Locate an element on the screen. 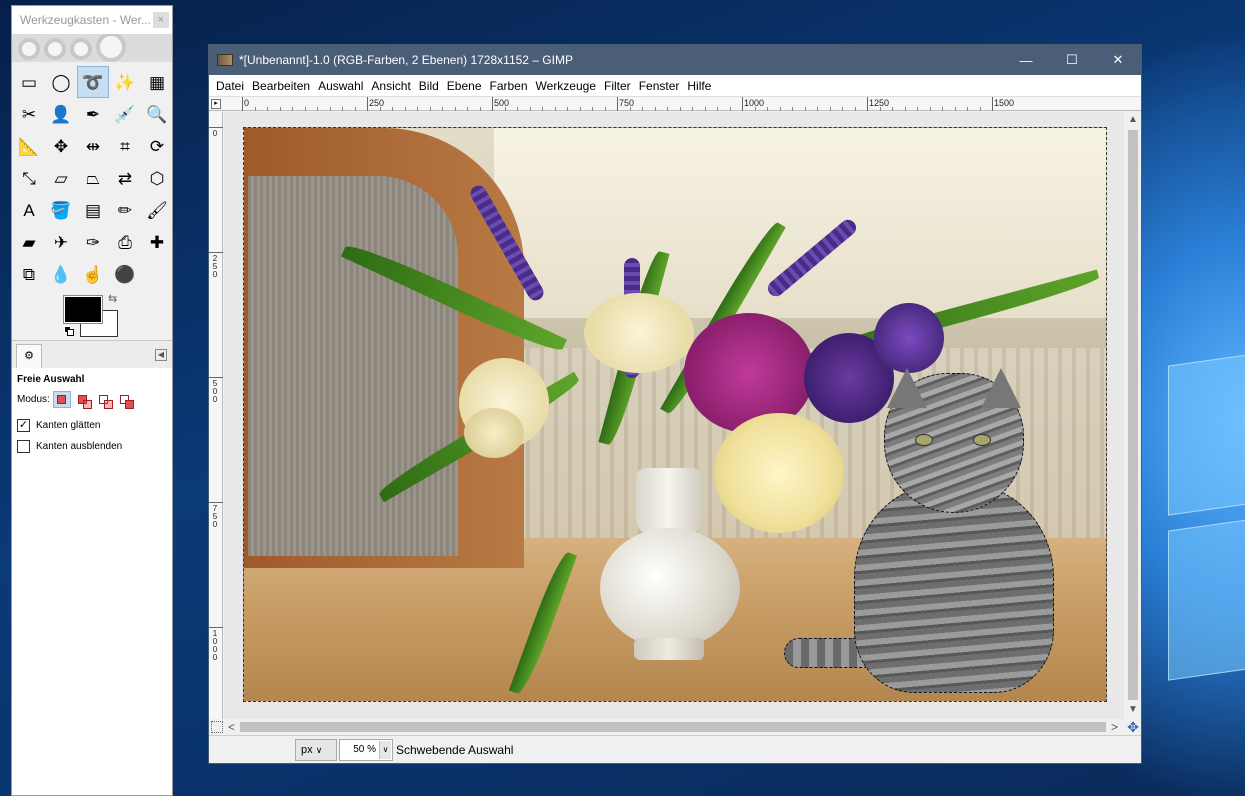 The height and width of the screenshot is (796, 1245). tool-button: 🔍 is located at coordinates (157, 114).